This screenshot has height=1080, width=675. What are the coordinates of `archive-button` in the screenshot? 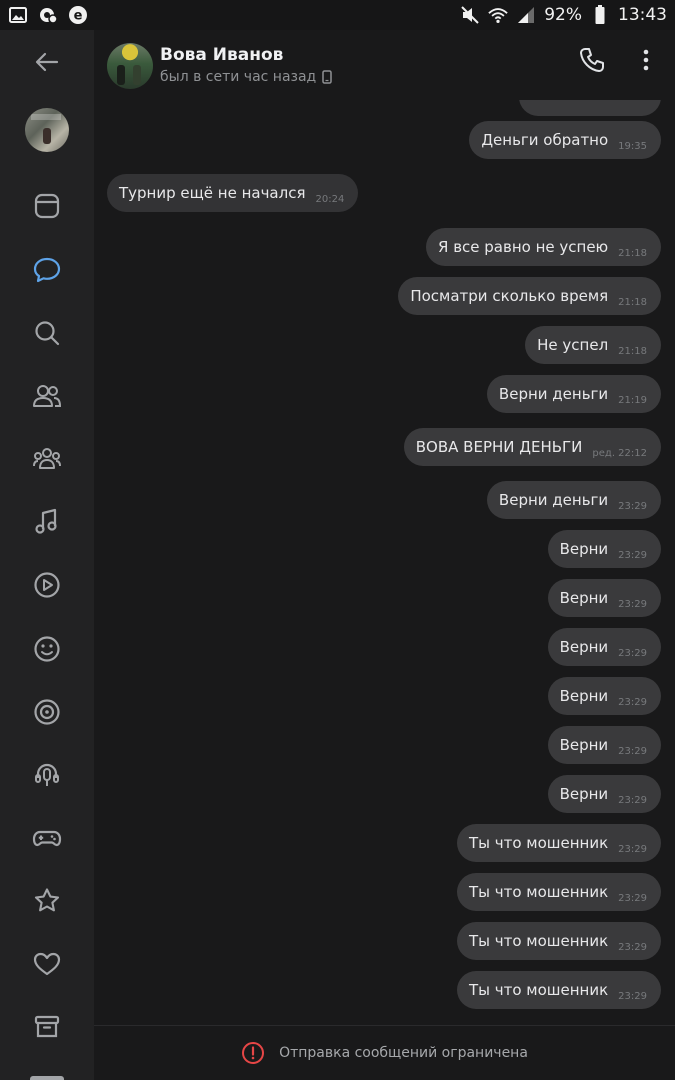 It's located at (47, 1027).